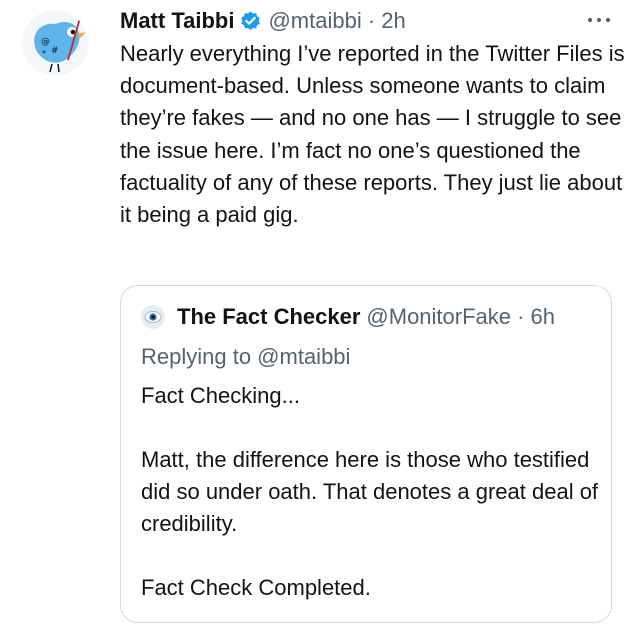 This screenshot has height=642, width=640. I want to click on quoted-tweet-header: The Fact Checker @MonitorFake · 6h, so click(348, 317).